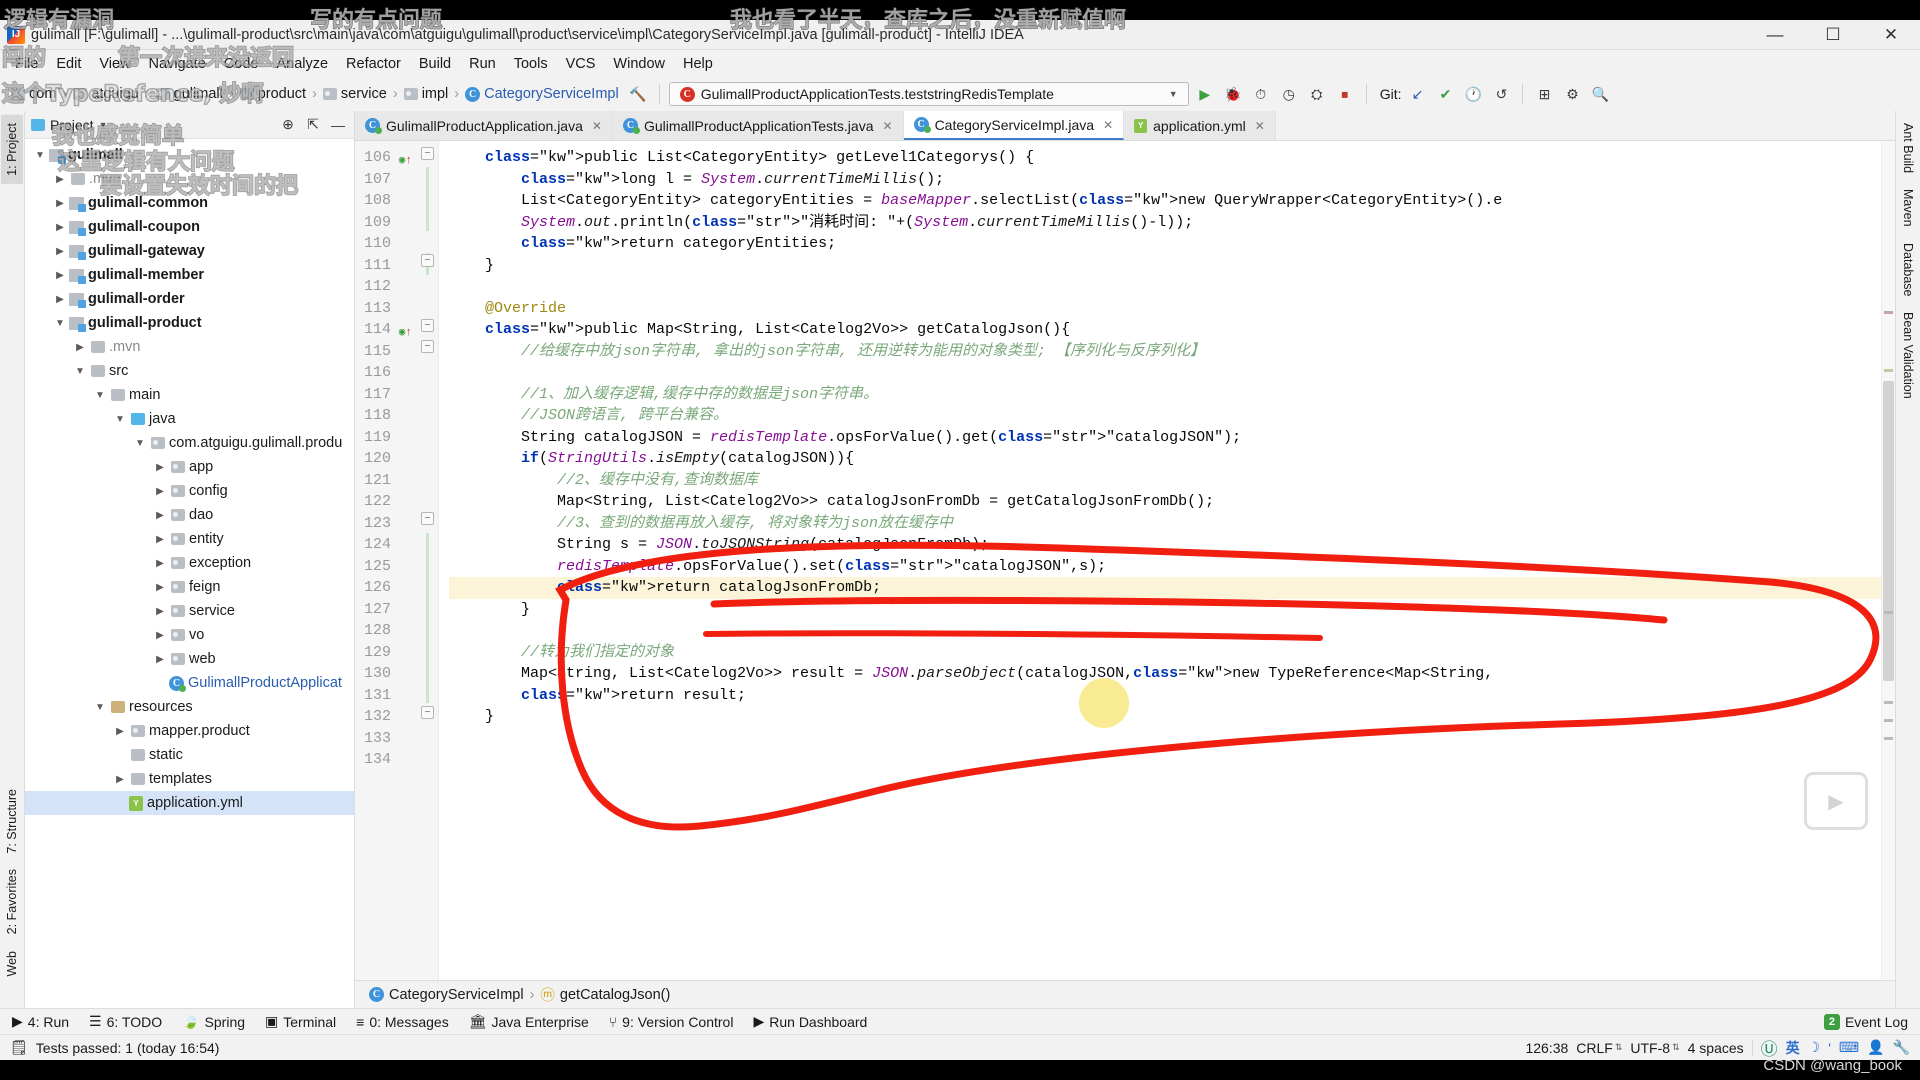  I want to click on line-number: 129, so click(386, 653).